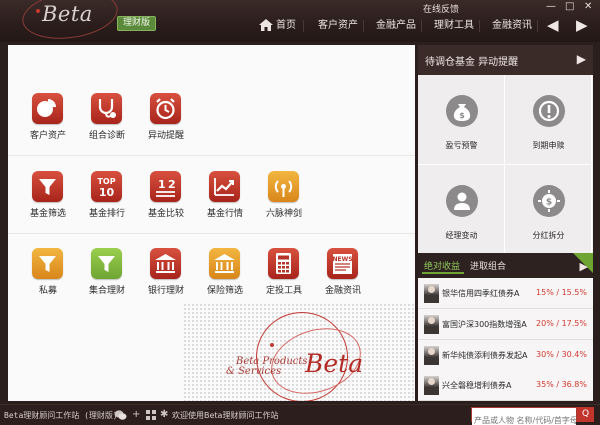  What do you see at coordinates (512, 26) in the screenshot?
I see `nav-financial-news: 金融资讯` at bounding box center [512, 26].